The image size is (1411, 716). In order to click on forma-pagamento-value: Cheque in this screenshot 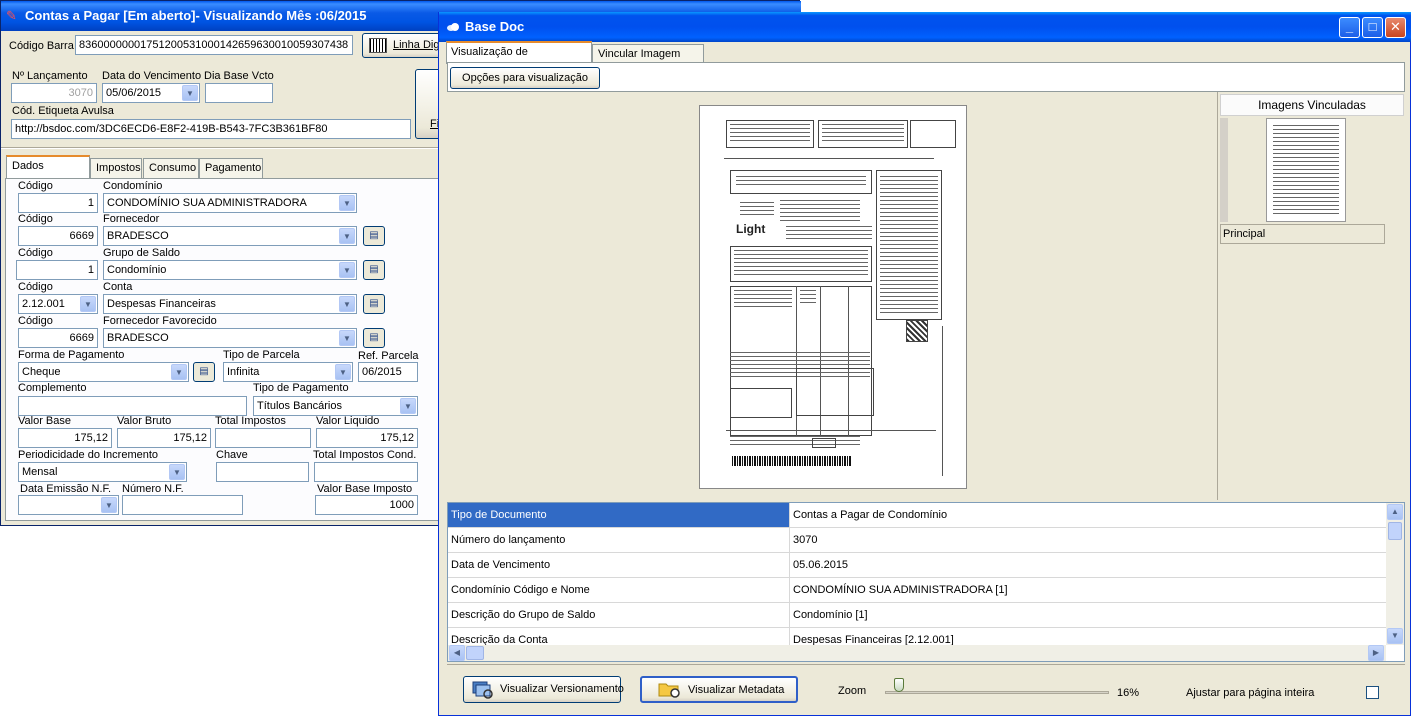, I will do `click(41, 372)`.